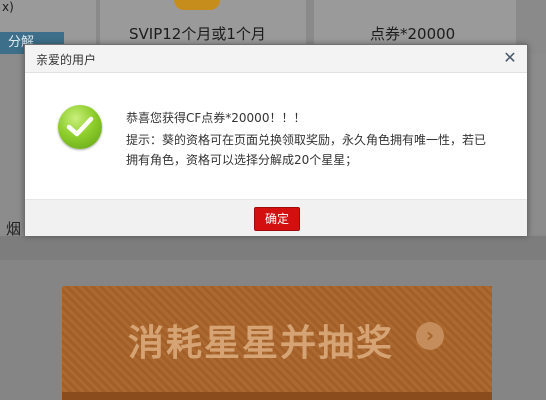  I want to click on tip-message-line2: 拥有角色，资格可以选择分解成20个星星；, so click(242, 160).